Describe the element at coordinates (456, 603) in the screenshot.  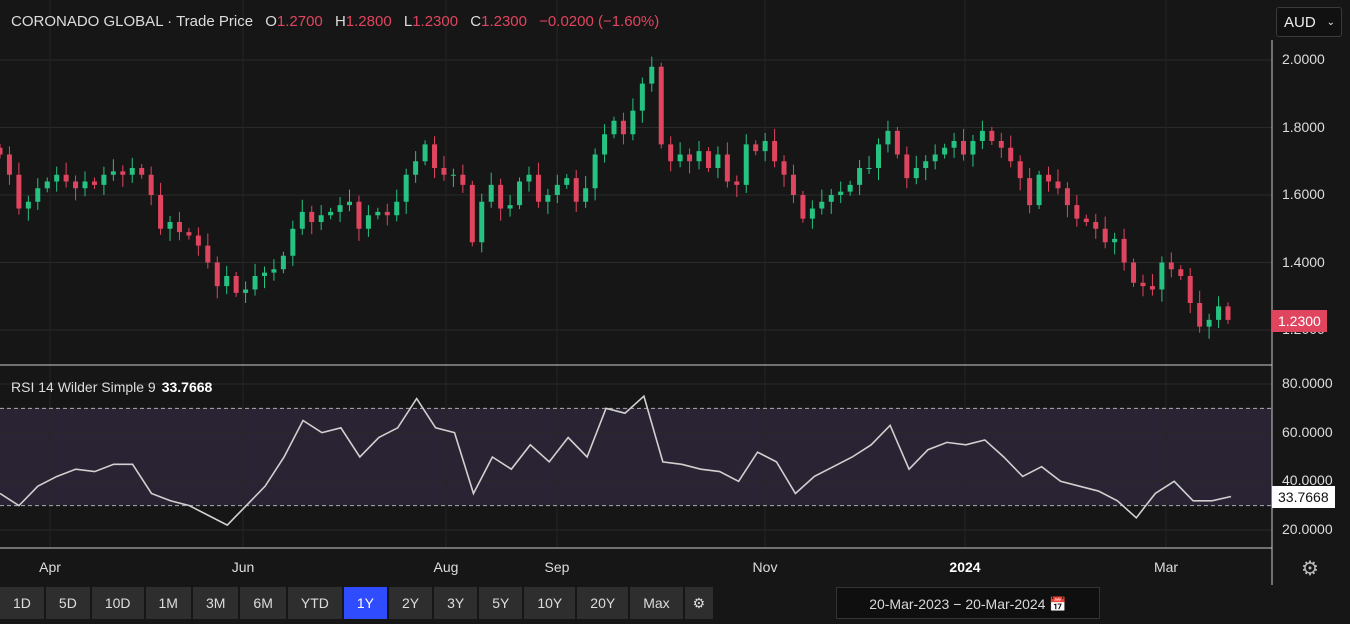
I see `range-button-3y: 3Y` at that location.